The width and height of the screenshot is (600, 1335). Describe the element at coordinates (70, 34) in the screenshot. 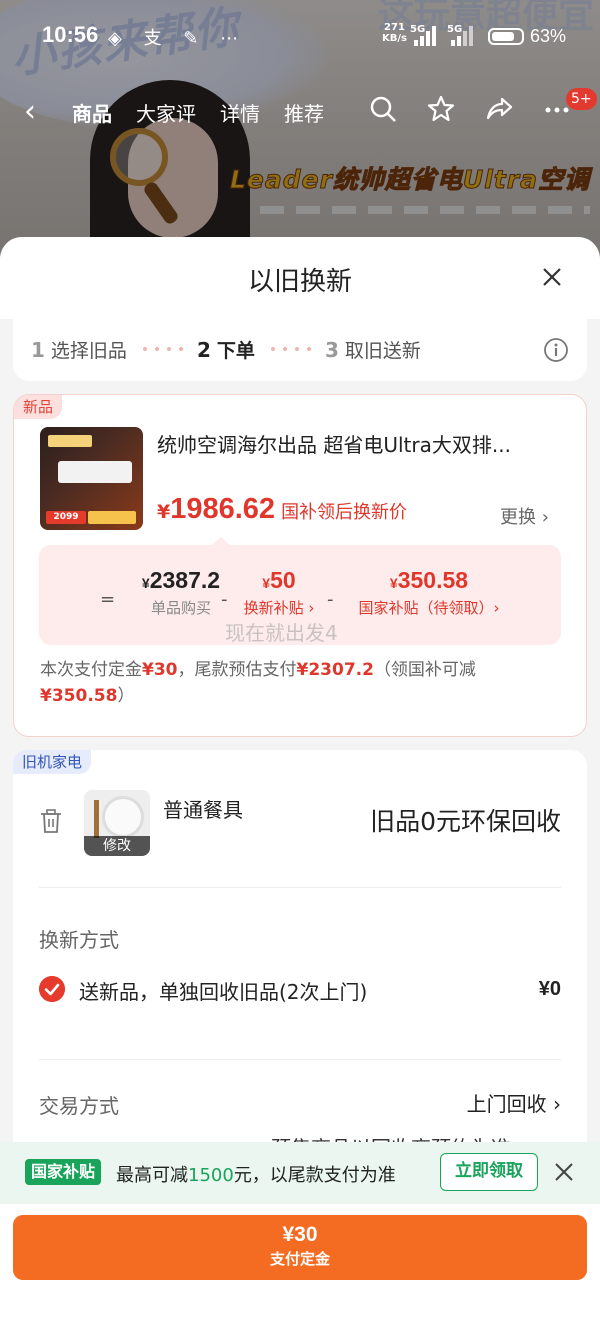

I see `clock: 10:56` at that location.